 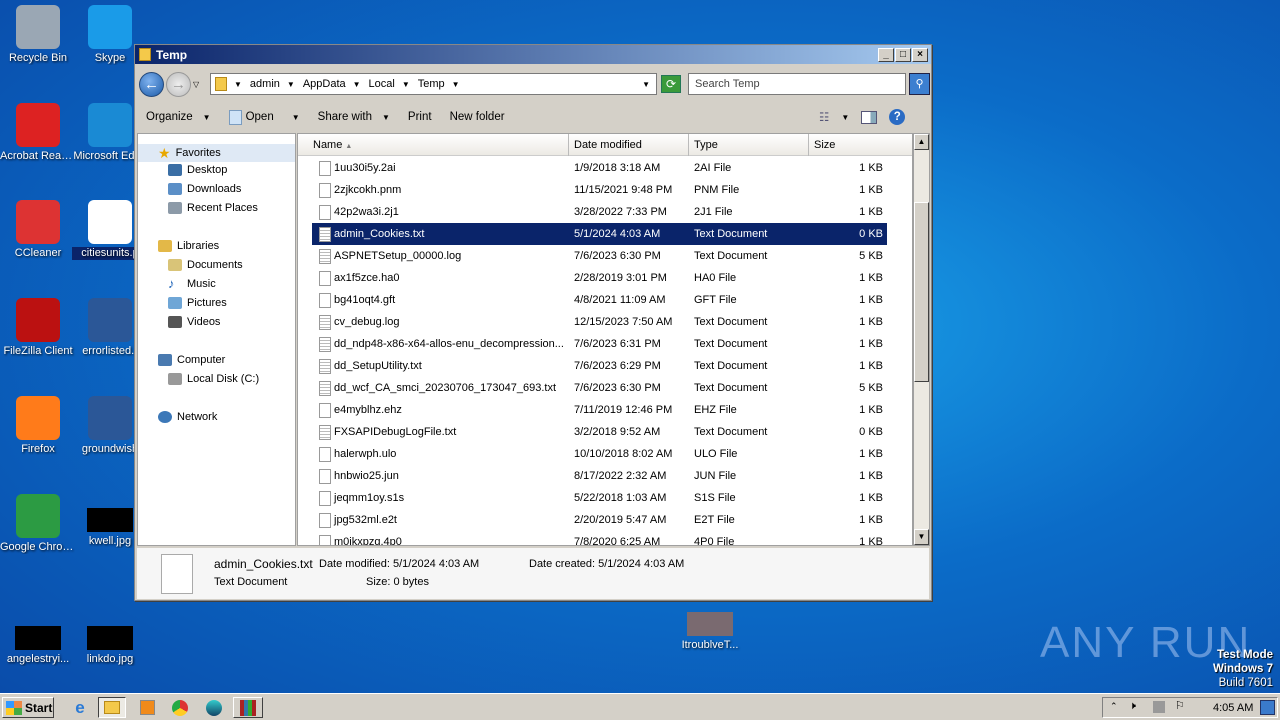 What do you see at coordinates (420, 117) in the screenshot?
I see `print-button: Print` at bounding box center [420, 117].